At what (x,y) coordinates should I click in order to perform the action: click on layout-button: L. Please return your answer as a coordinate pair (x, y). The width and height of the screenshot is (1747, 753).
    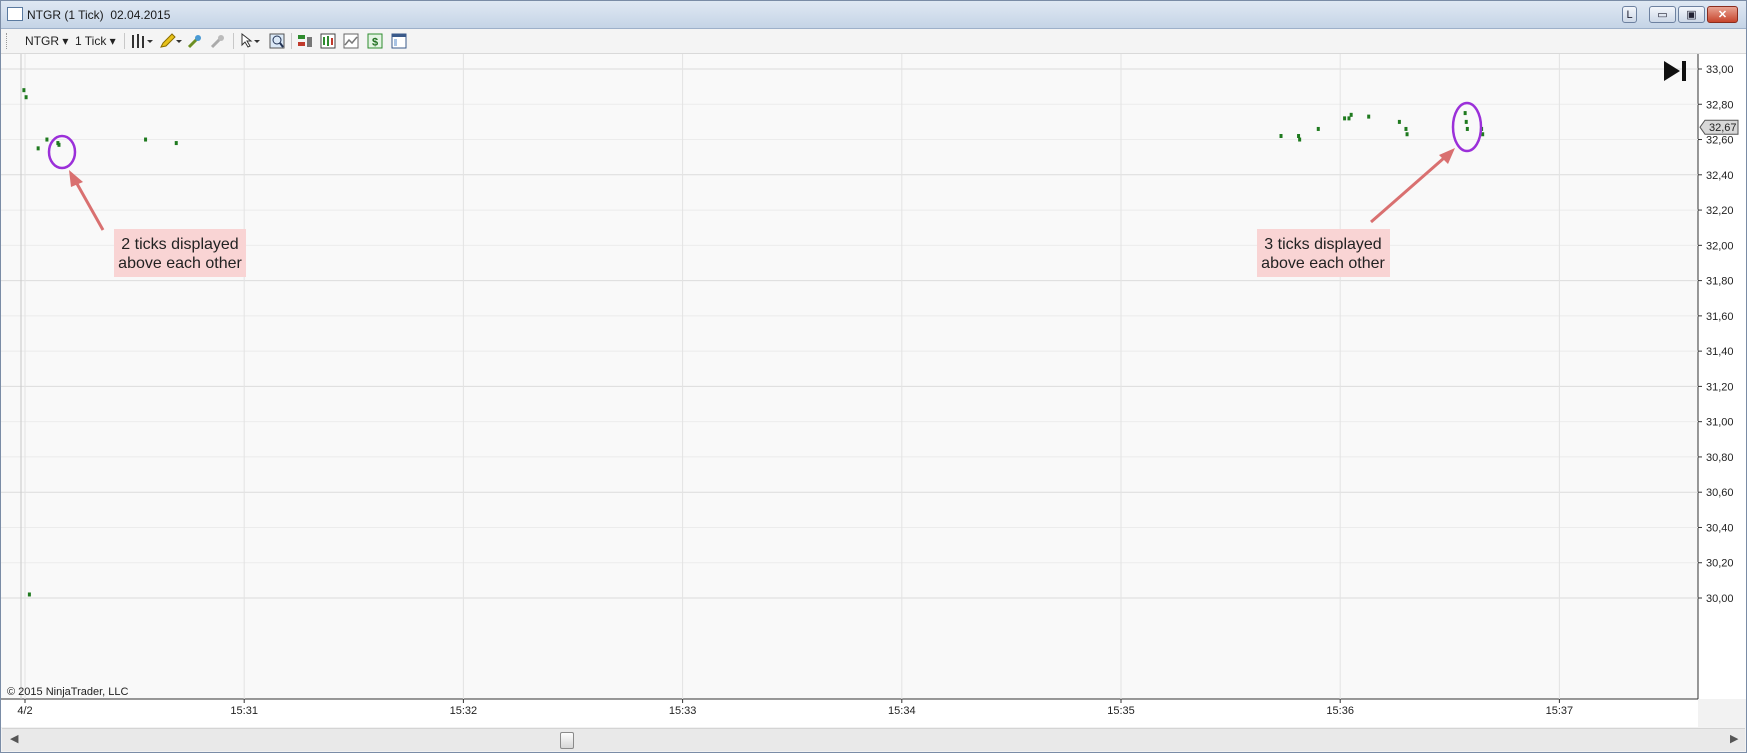
    Looking at the image, I should click on (1629, 14).